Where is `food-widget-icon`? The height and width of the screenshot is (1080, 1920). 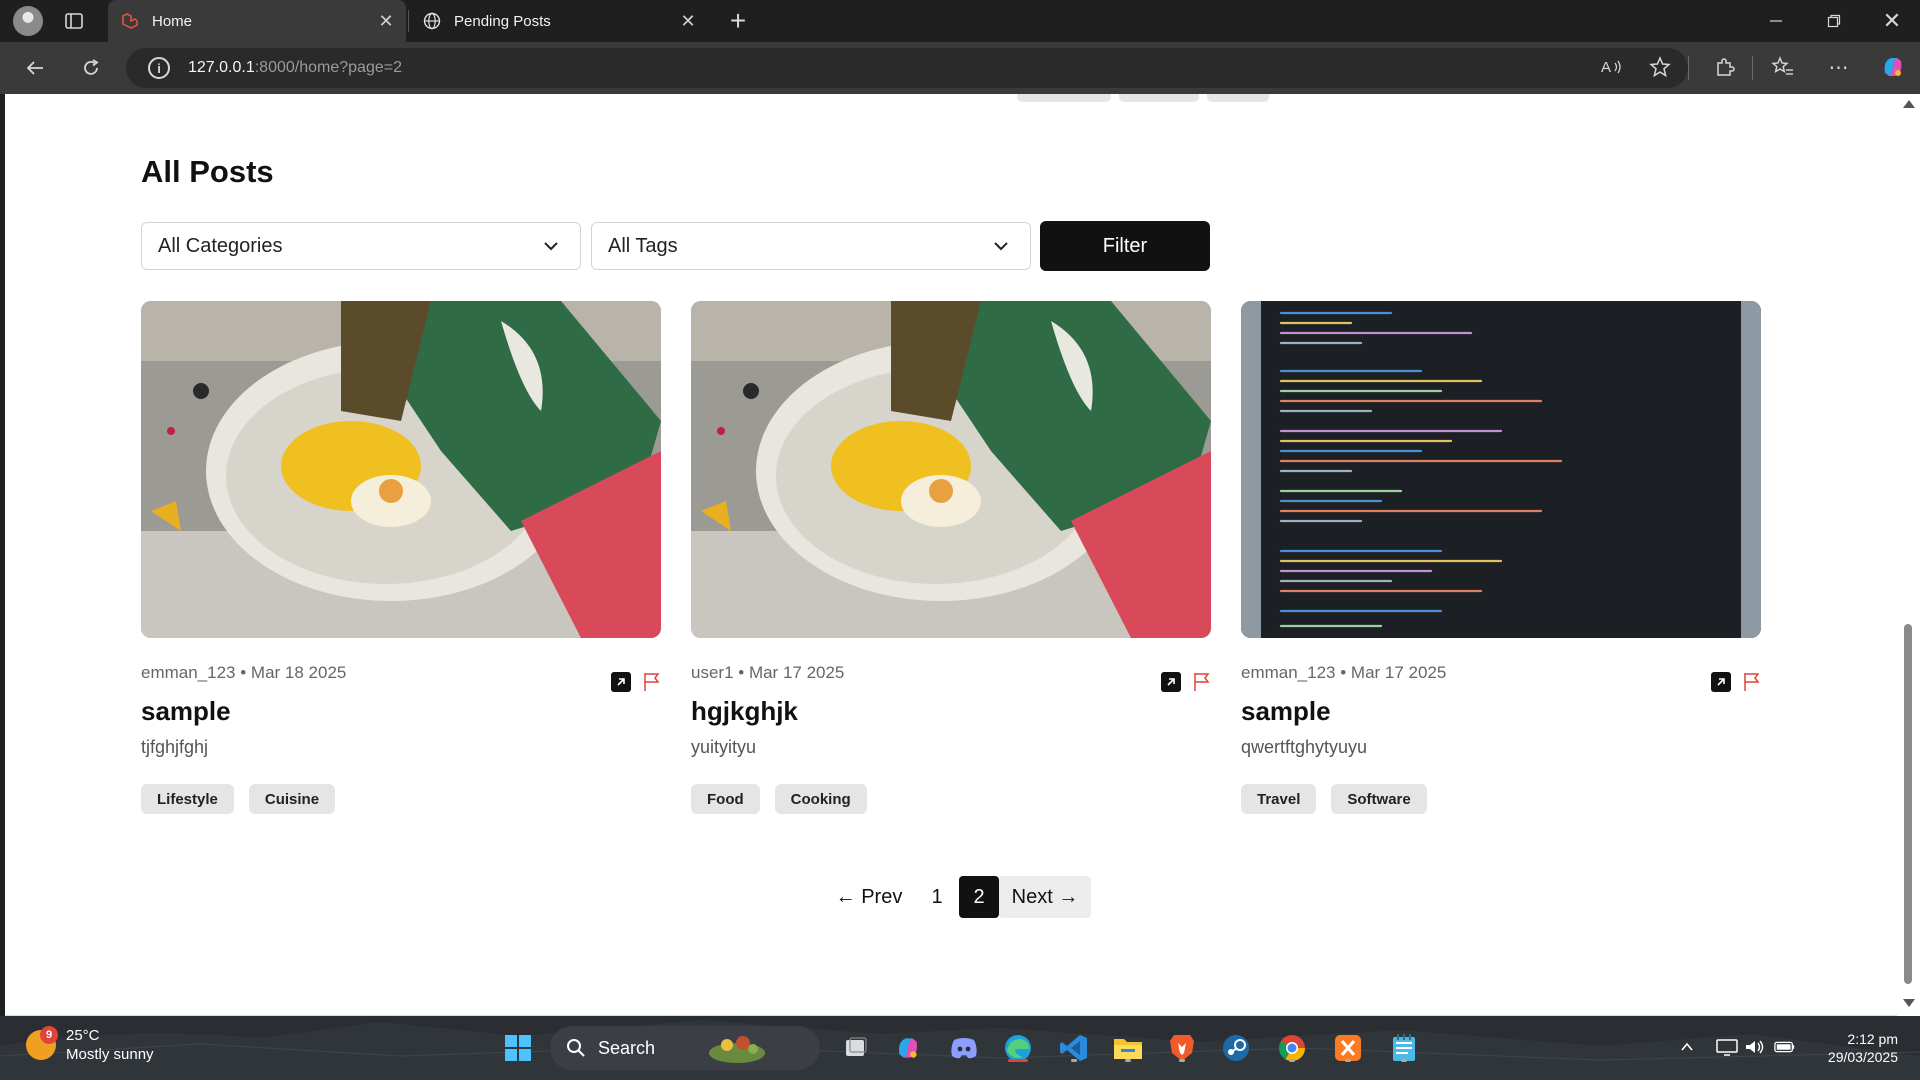 food-widget-icon is located at coordinates (737, 1049).